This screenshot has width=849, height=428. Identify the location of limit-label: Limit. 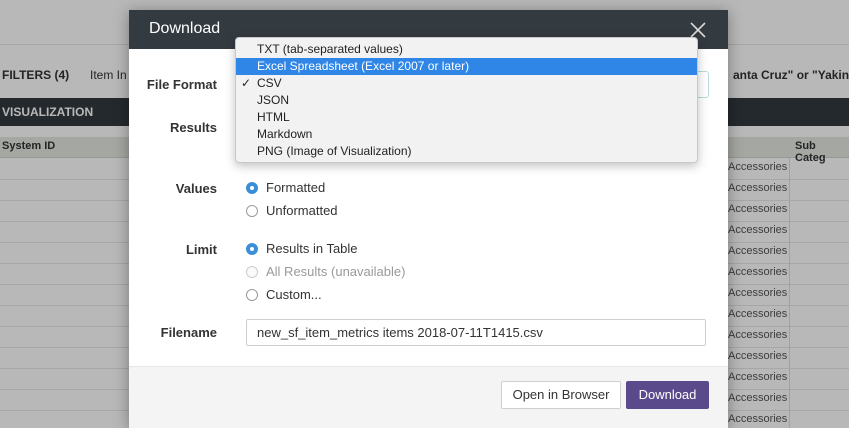
(201, 249).